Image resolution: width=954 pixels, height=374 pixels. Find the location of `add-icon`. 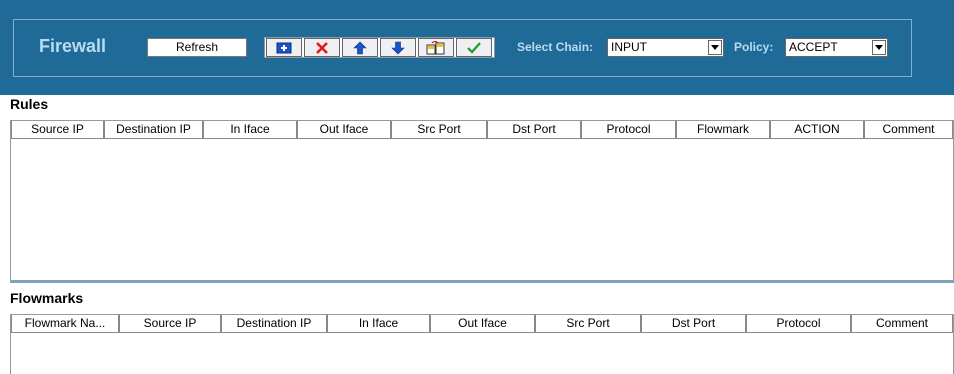

add-icon is located at coordinates (284, 47).